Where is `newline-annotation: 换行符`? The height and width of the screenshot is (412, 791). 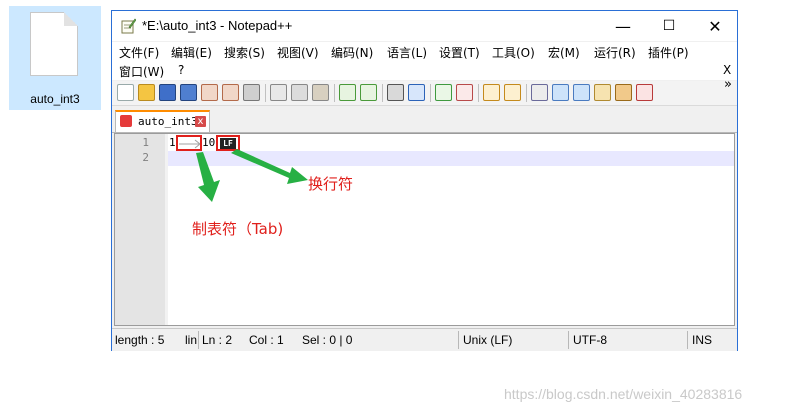 newline-annotation: 换行符 is located at coordinates (331, 184).